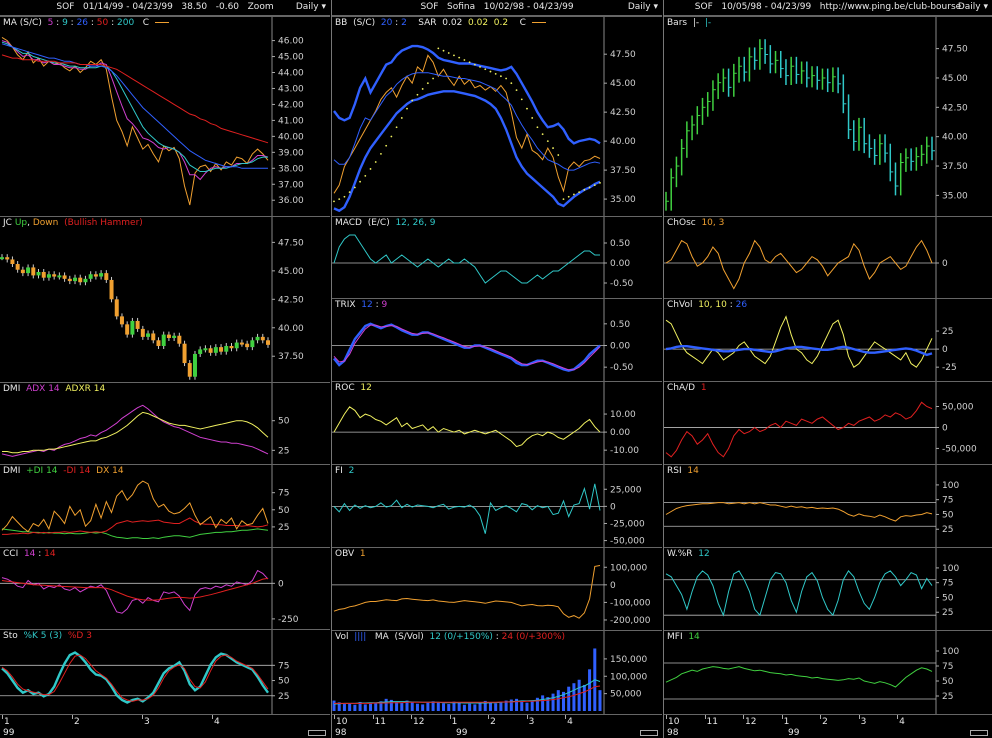 The image size is (992, 738). Describe the element at coordinates (58, 23) in the screenshot. I see `panel-title-segment: :` at that location.